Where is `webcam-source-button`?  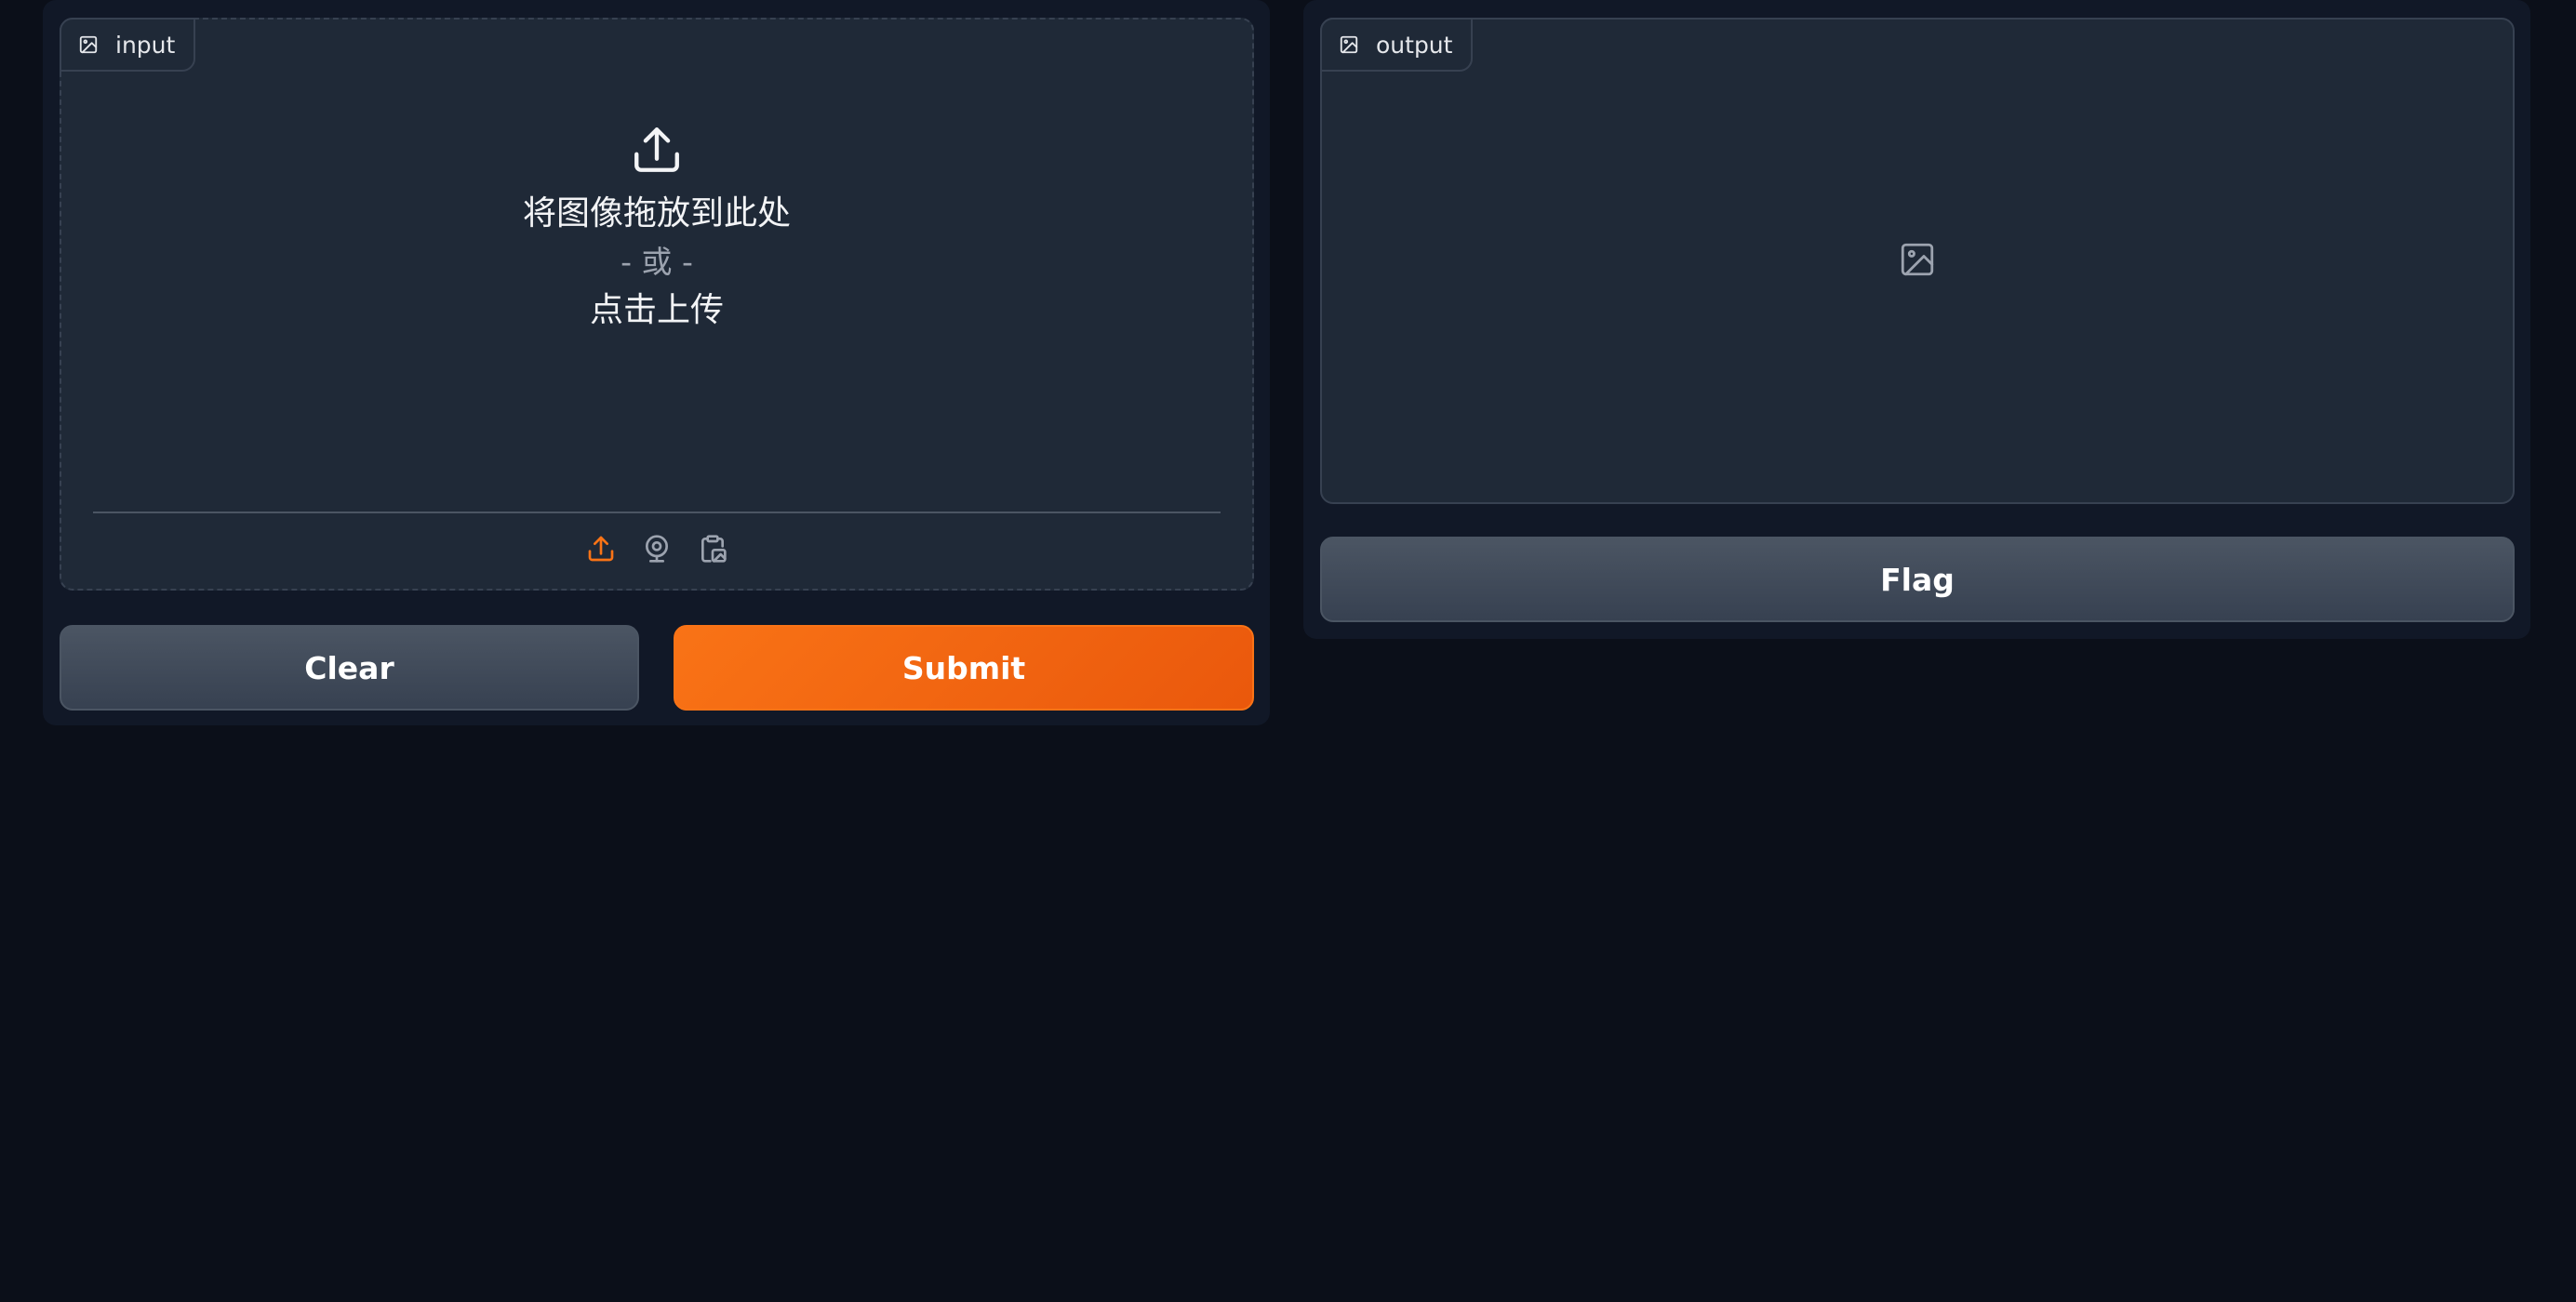
webcam-source-button is located at coordinates (657, 550).